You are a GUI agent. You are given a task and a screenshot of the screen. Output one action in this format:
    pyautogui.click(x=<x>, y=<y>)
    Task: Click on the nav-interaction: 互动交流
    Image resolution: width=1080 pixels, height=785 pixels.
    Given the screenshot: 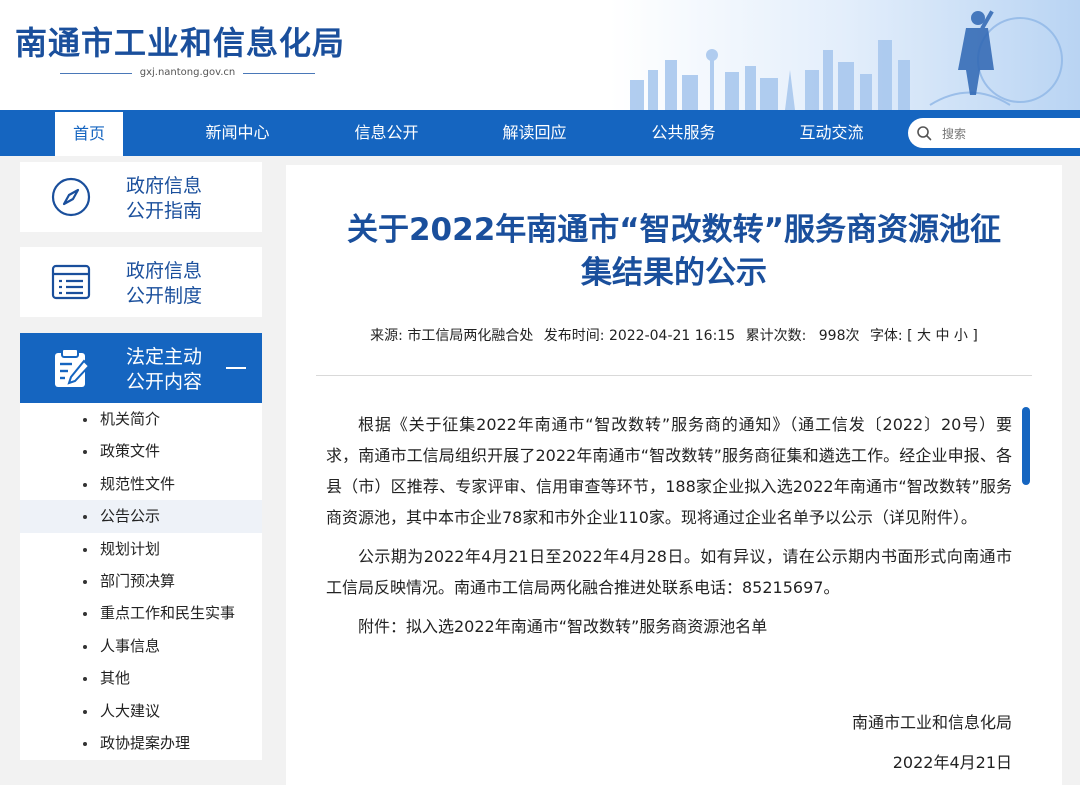 What is the action you would take?
    pyautogui.click(x=831, y=133)
    